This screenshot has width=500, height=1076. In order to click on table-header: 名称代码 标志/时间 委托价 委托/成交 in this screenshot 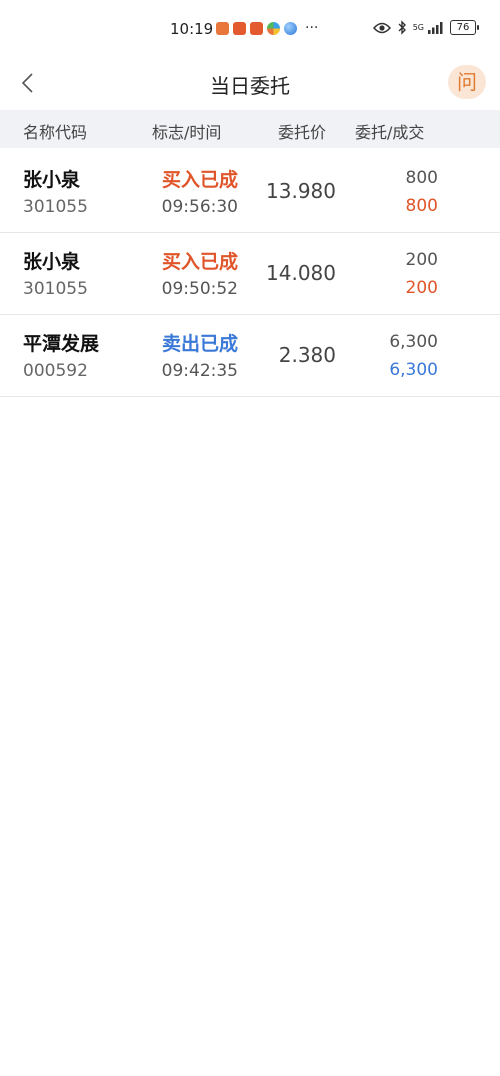, I will do `click(250, 129)`.